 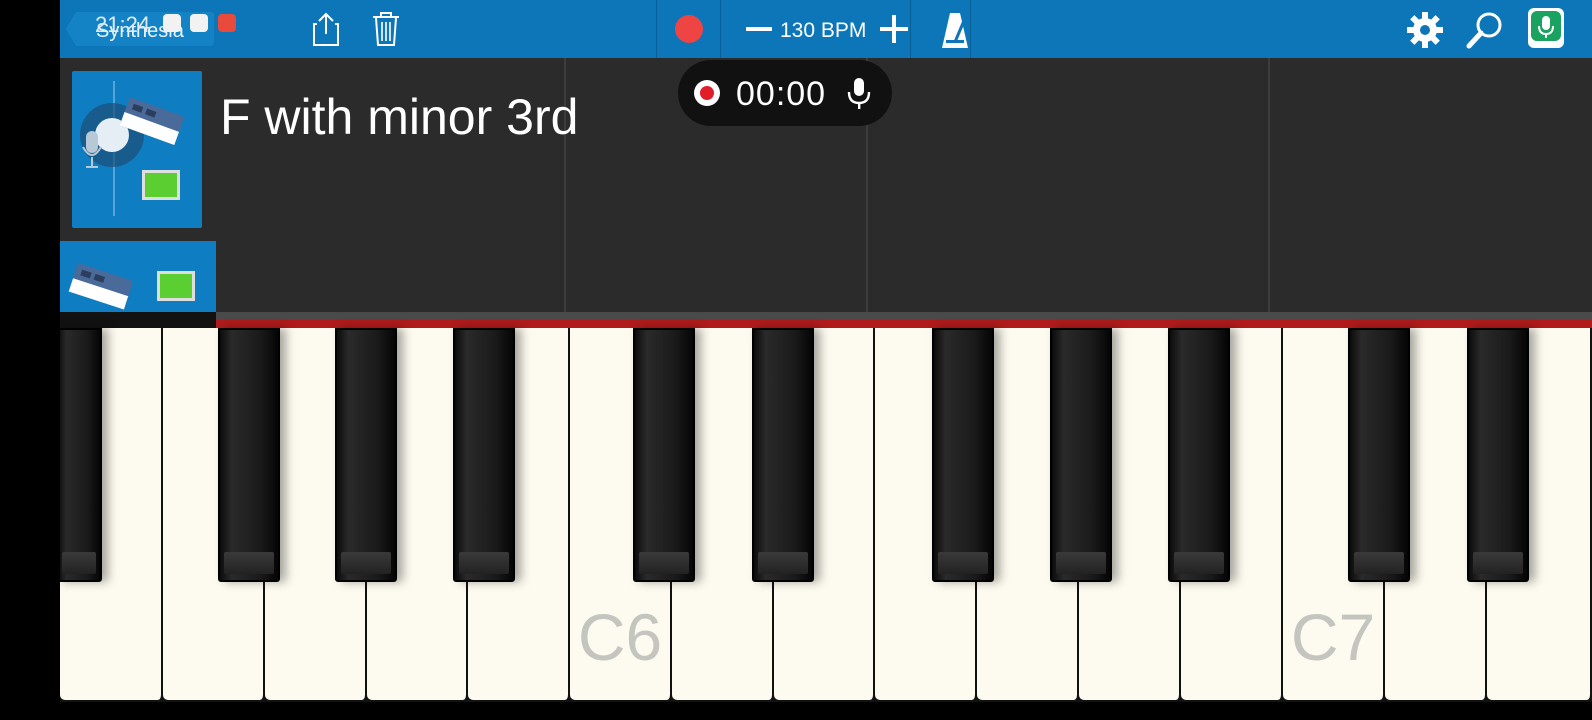 I want to click on mic-icon-background, so click(x=1546, y=26).